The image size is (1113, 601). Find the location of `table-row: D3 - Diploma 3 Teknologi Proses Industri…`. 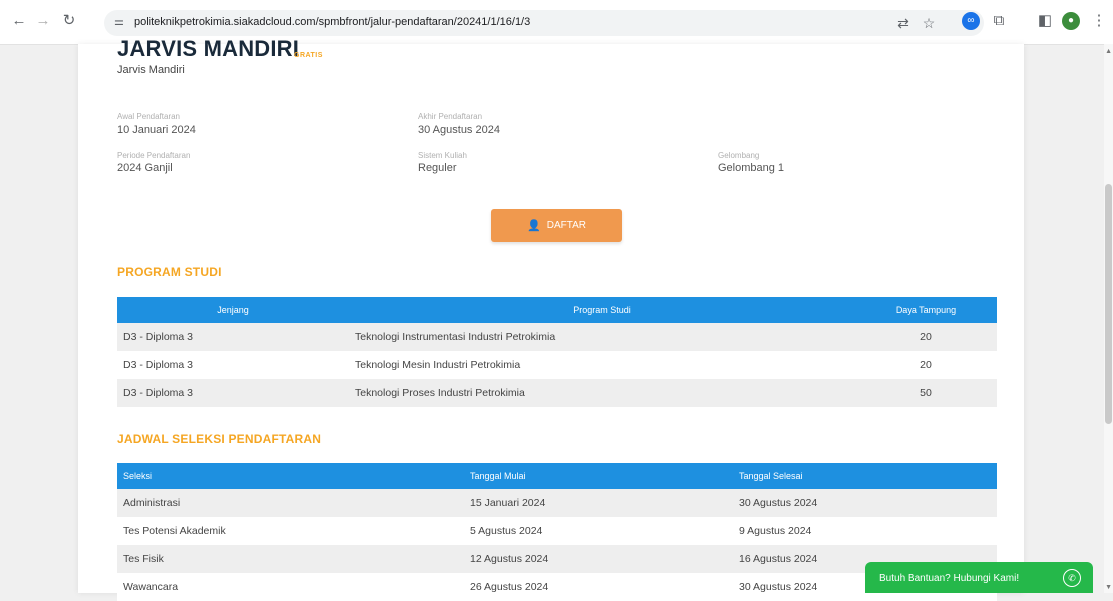

table-row: D3 - Diploma 3 Teknologi Proses Industri… is located at coordinates (557, 393).